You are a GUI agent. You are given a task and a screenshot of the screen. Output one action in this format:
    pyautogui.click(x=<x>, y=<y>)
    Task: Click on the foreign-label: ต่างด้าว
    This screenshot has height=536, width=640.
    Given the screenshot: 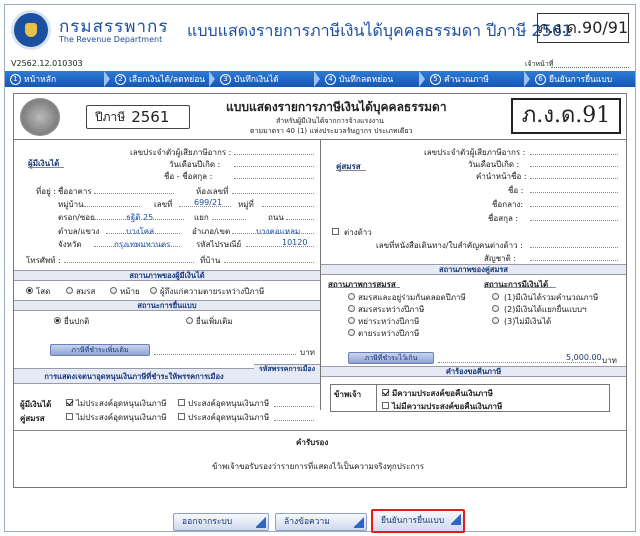 What is the action you would take?
    pyautogui.click(x=358, y=232)
    